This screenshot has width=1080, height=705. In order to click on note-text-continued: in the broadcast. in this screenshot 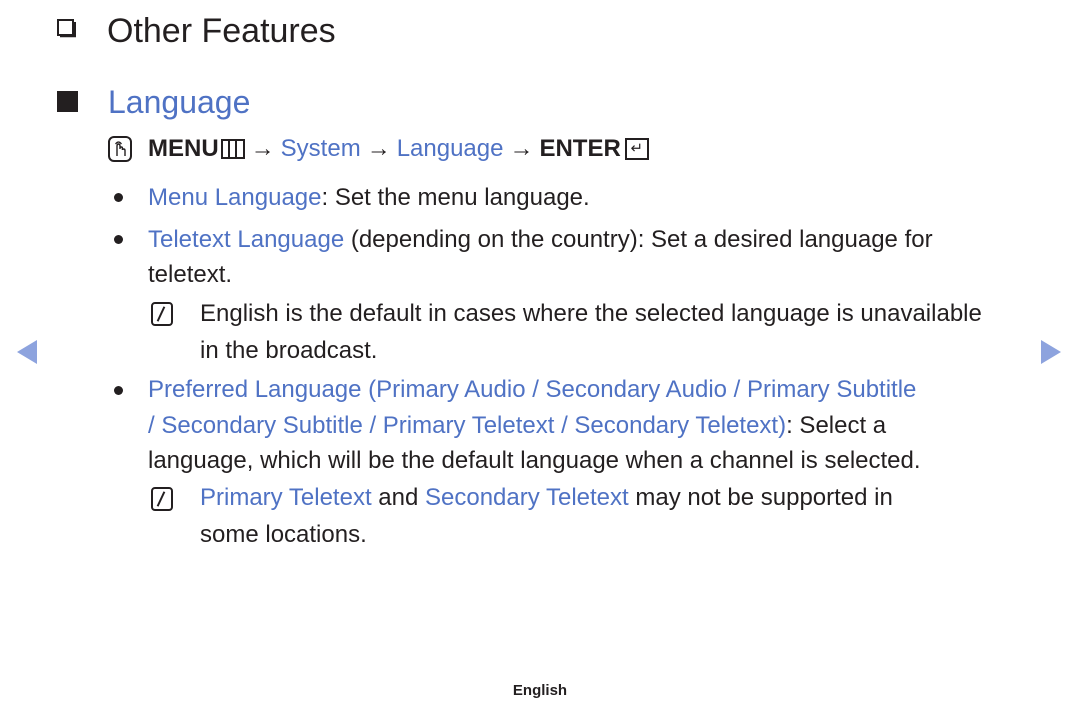, I will do `click(289, 350)`.